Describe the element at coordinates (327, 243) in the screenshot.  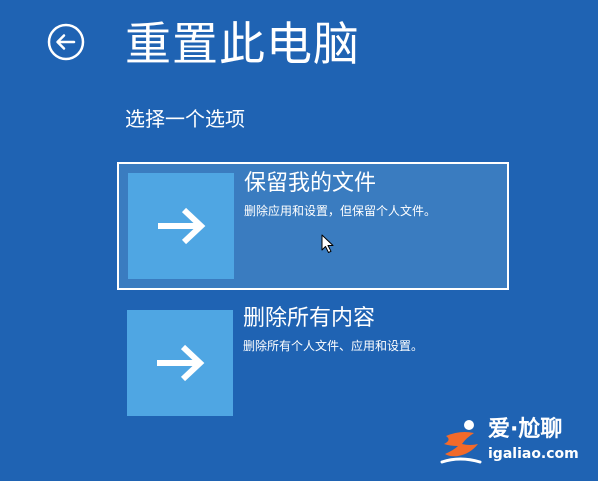
I see `mouse-pointer-icon` at that location.